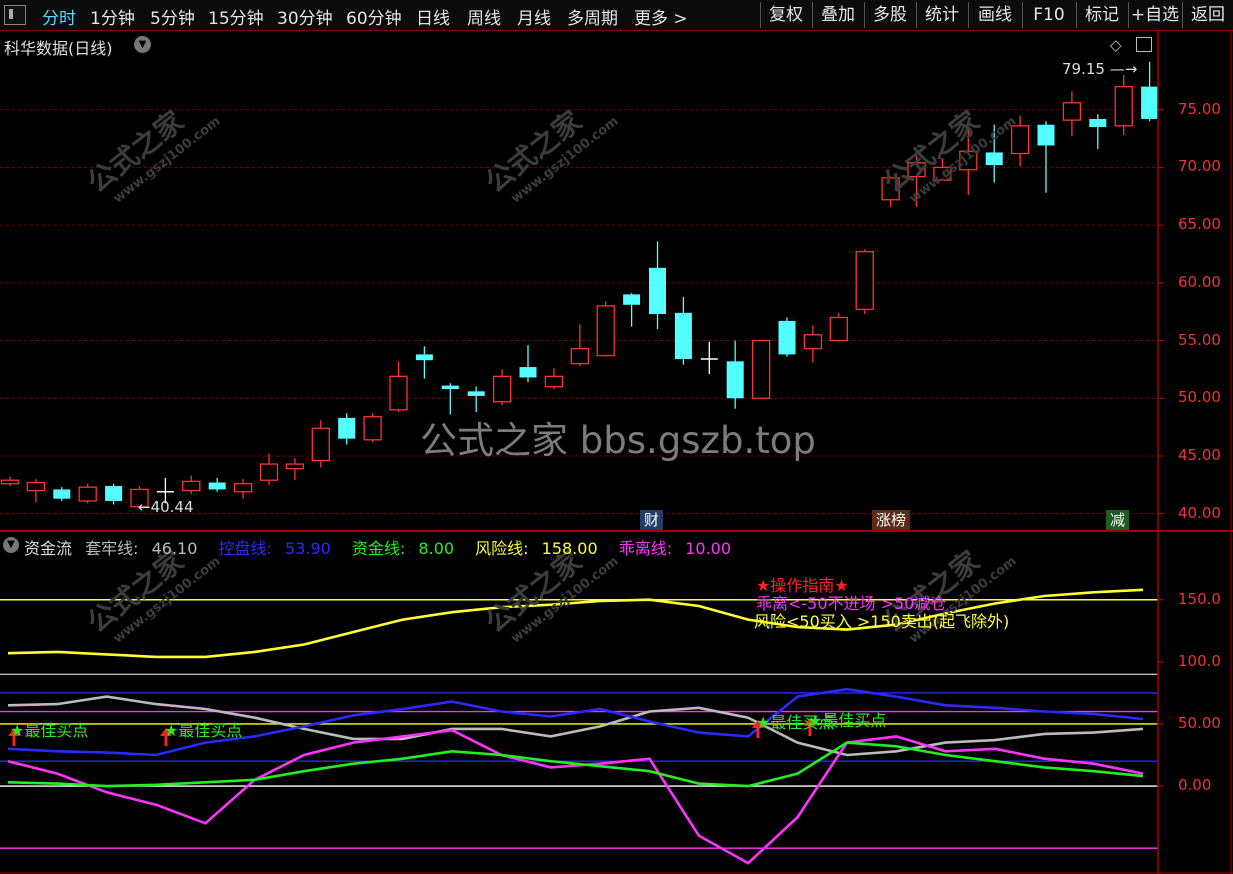  Describe the element at coordinates (536, 548) in the screenshot. I see `legend-fengxian: 风险线: 158.00` at that location.